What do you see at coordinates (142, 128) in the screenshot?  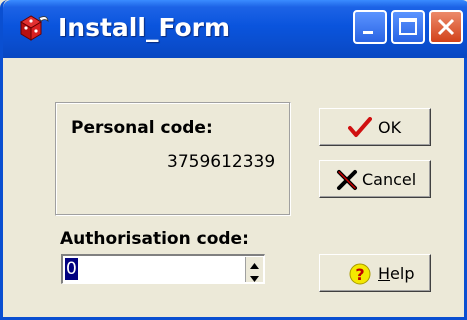 I see `personal-code-label: Personal code:` at bounding box center [142, 128].